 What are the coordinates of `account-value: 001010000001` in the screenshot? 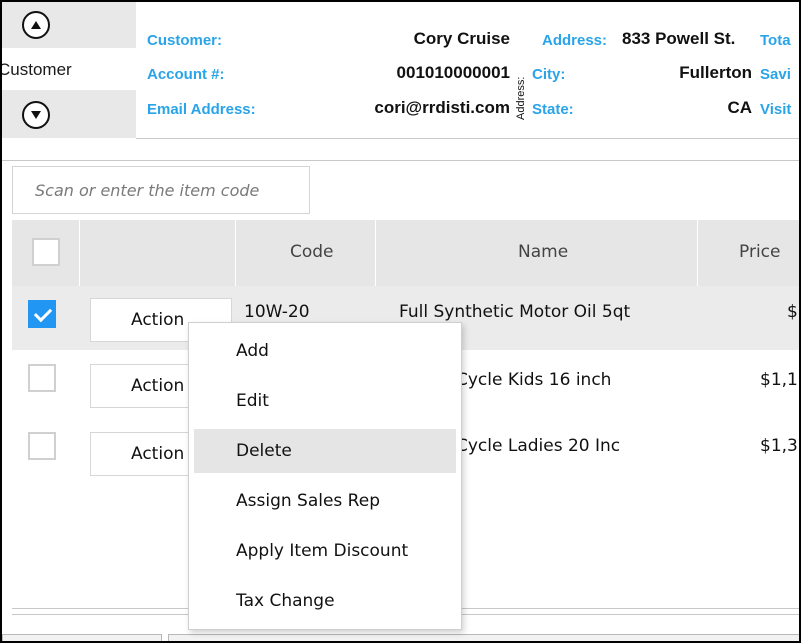 It's located at (453, 72).